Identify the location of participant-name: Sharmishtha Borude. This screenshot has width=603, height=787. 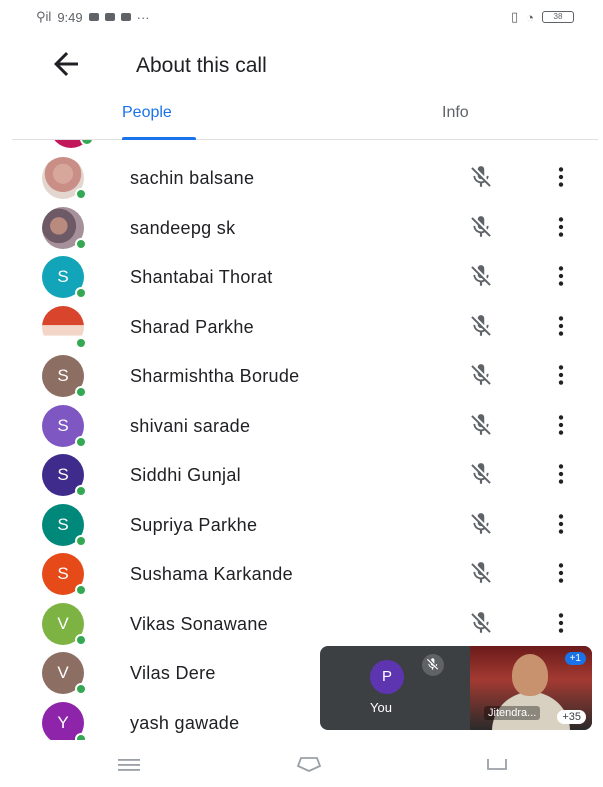
(215, 376).